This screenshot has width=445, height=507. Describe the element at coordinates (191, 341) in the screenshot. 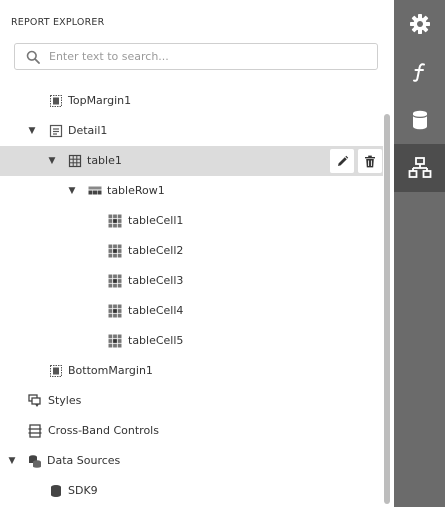

I see `tree-item-tablecell5: tableCell5` at that location.